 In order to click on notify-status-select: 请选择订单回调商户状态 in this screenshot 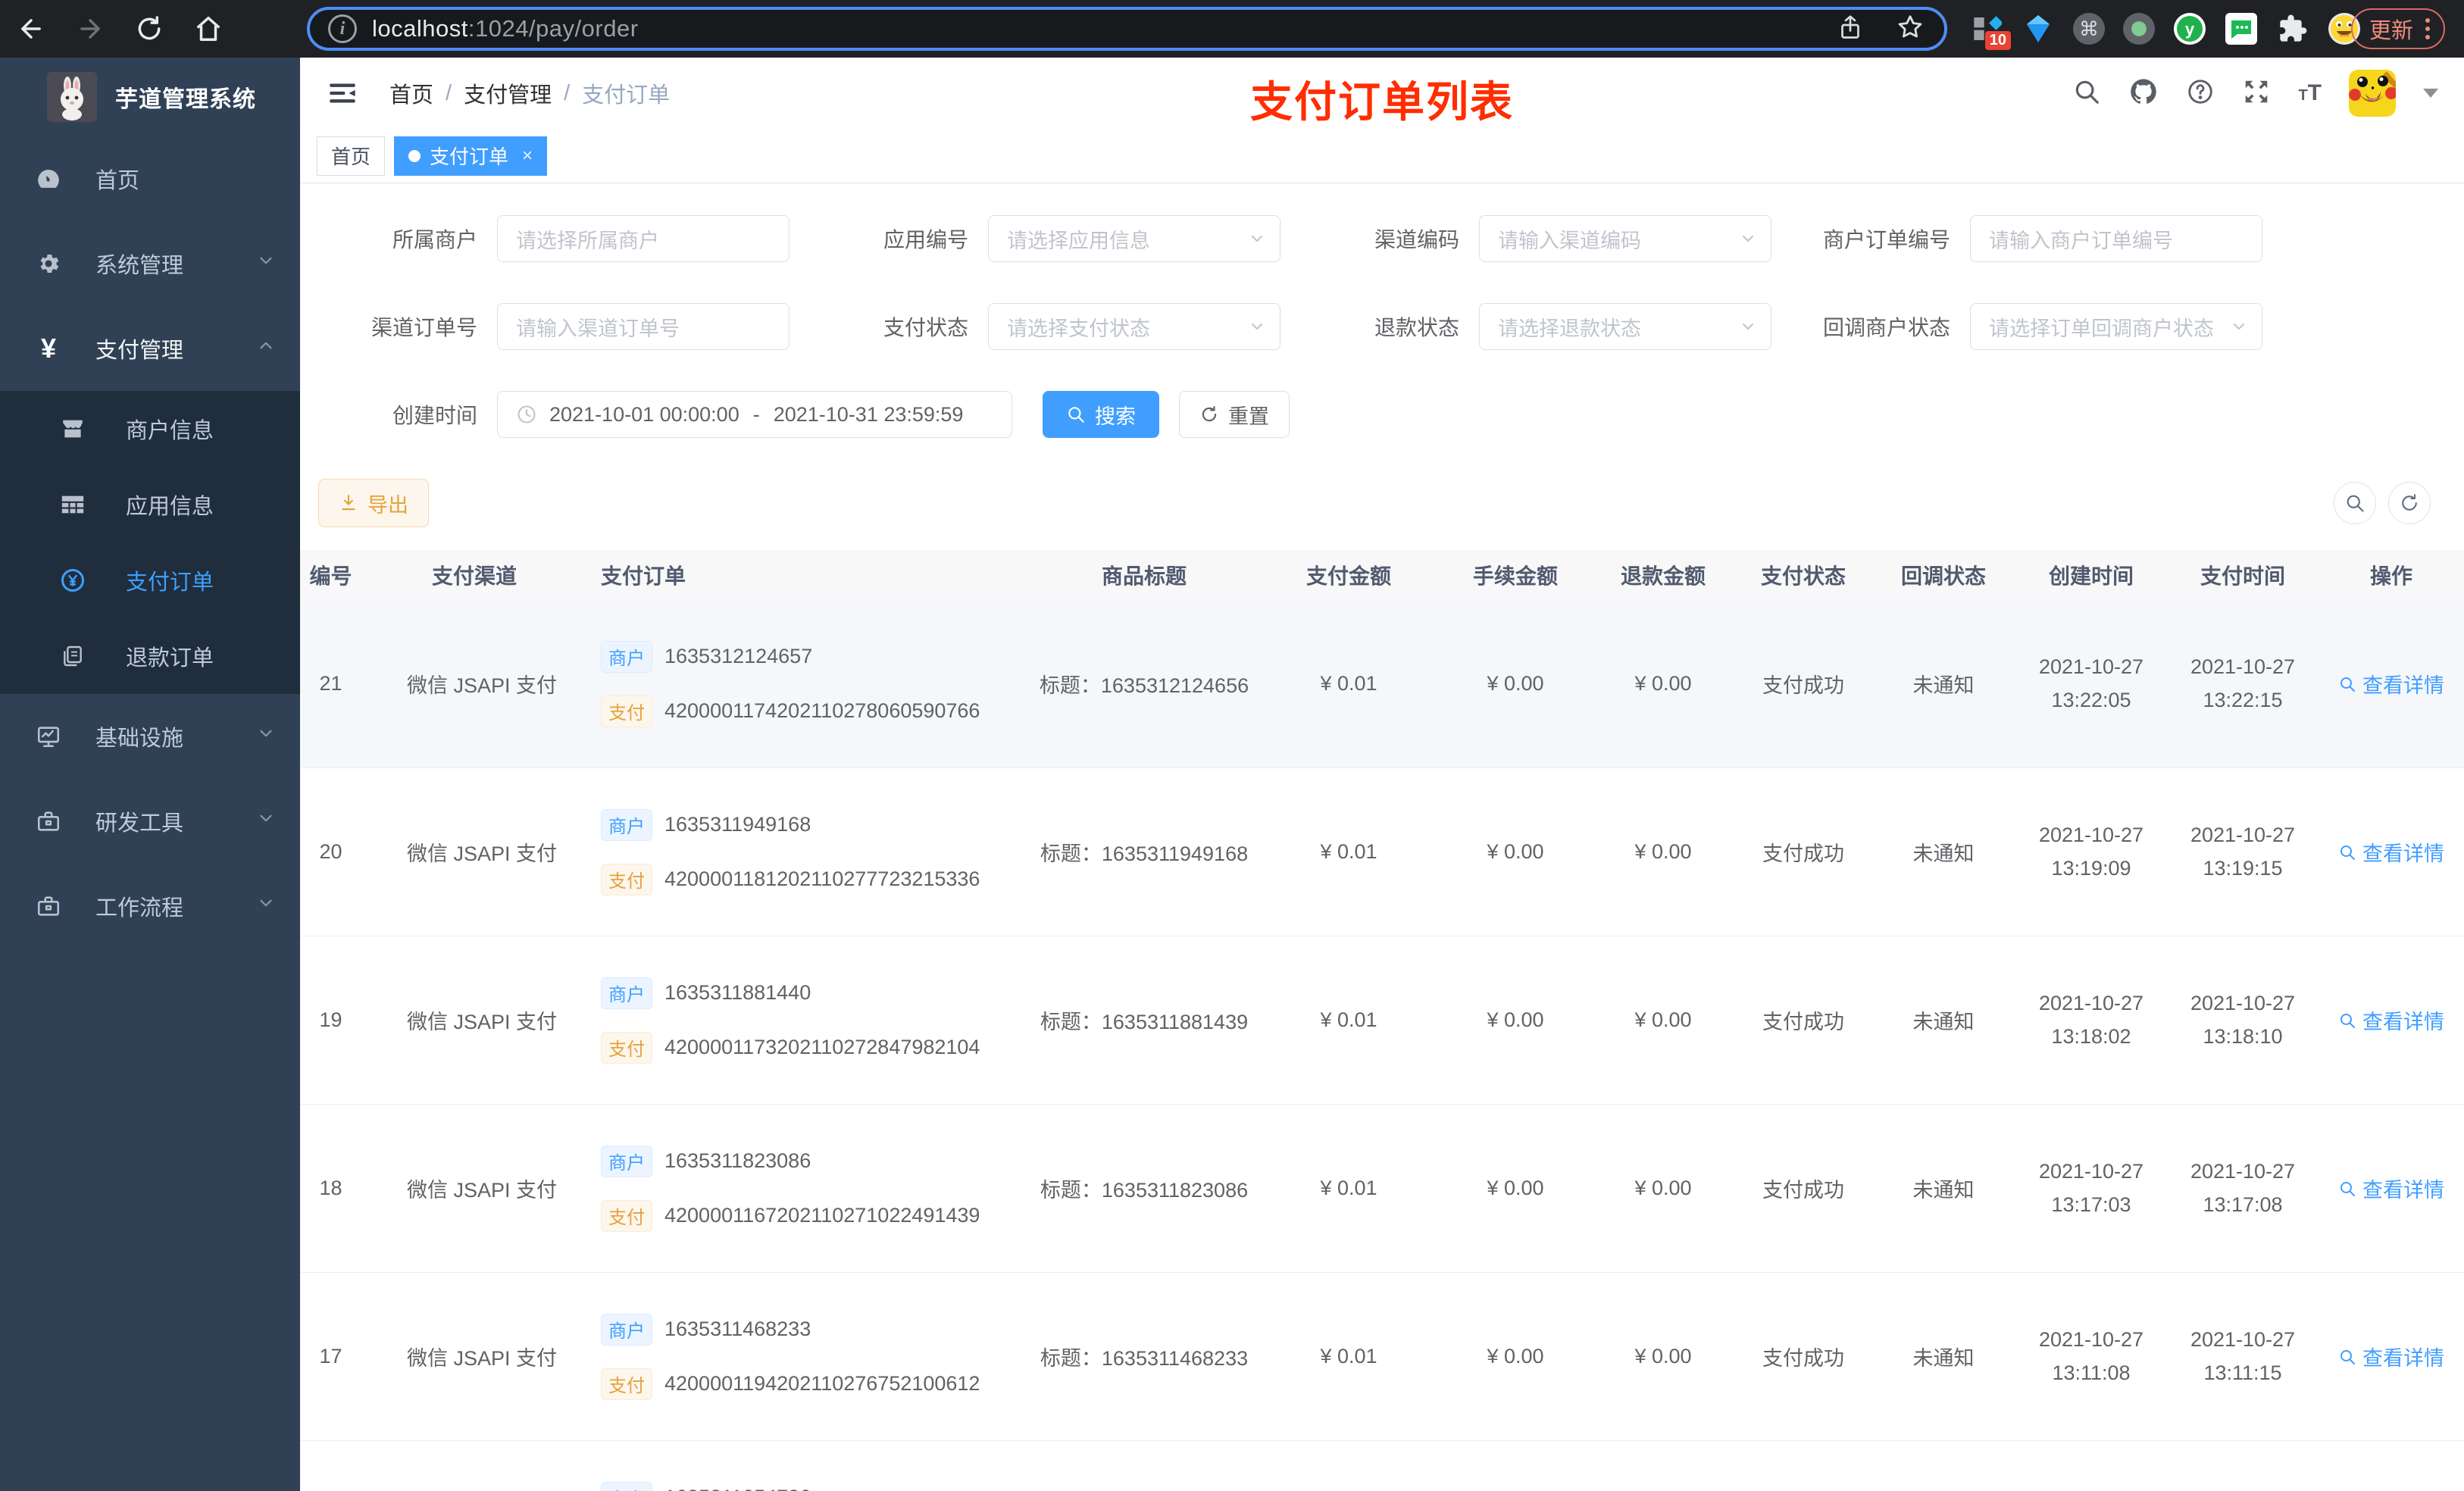, I will do `click(2116, 326)`.